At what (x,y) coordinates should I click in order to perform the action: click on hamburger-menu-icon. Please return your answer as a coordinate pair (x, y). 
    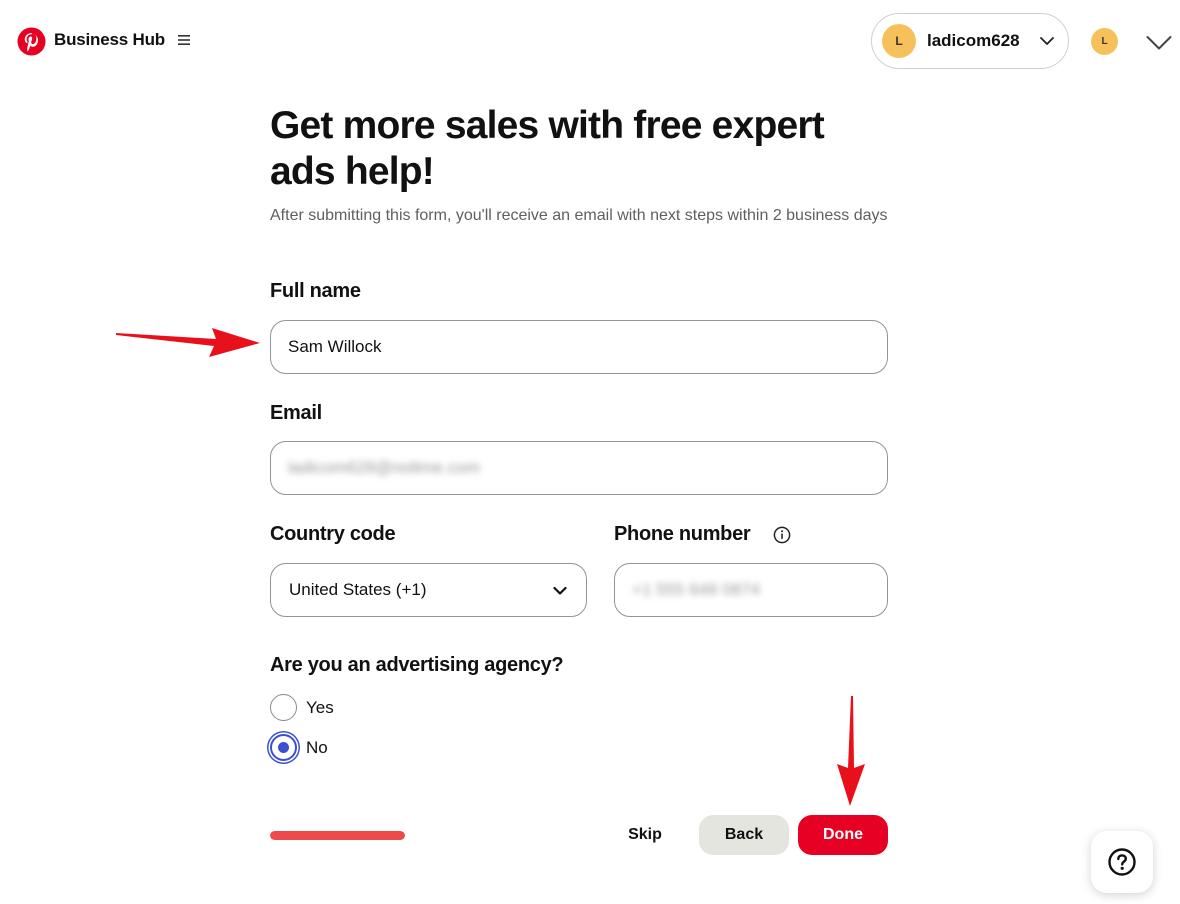
    Looking at the image, I should click on (184, 40).